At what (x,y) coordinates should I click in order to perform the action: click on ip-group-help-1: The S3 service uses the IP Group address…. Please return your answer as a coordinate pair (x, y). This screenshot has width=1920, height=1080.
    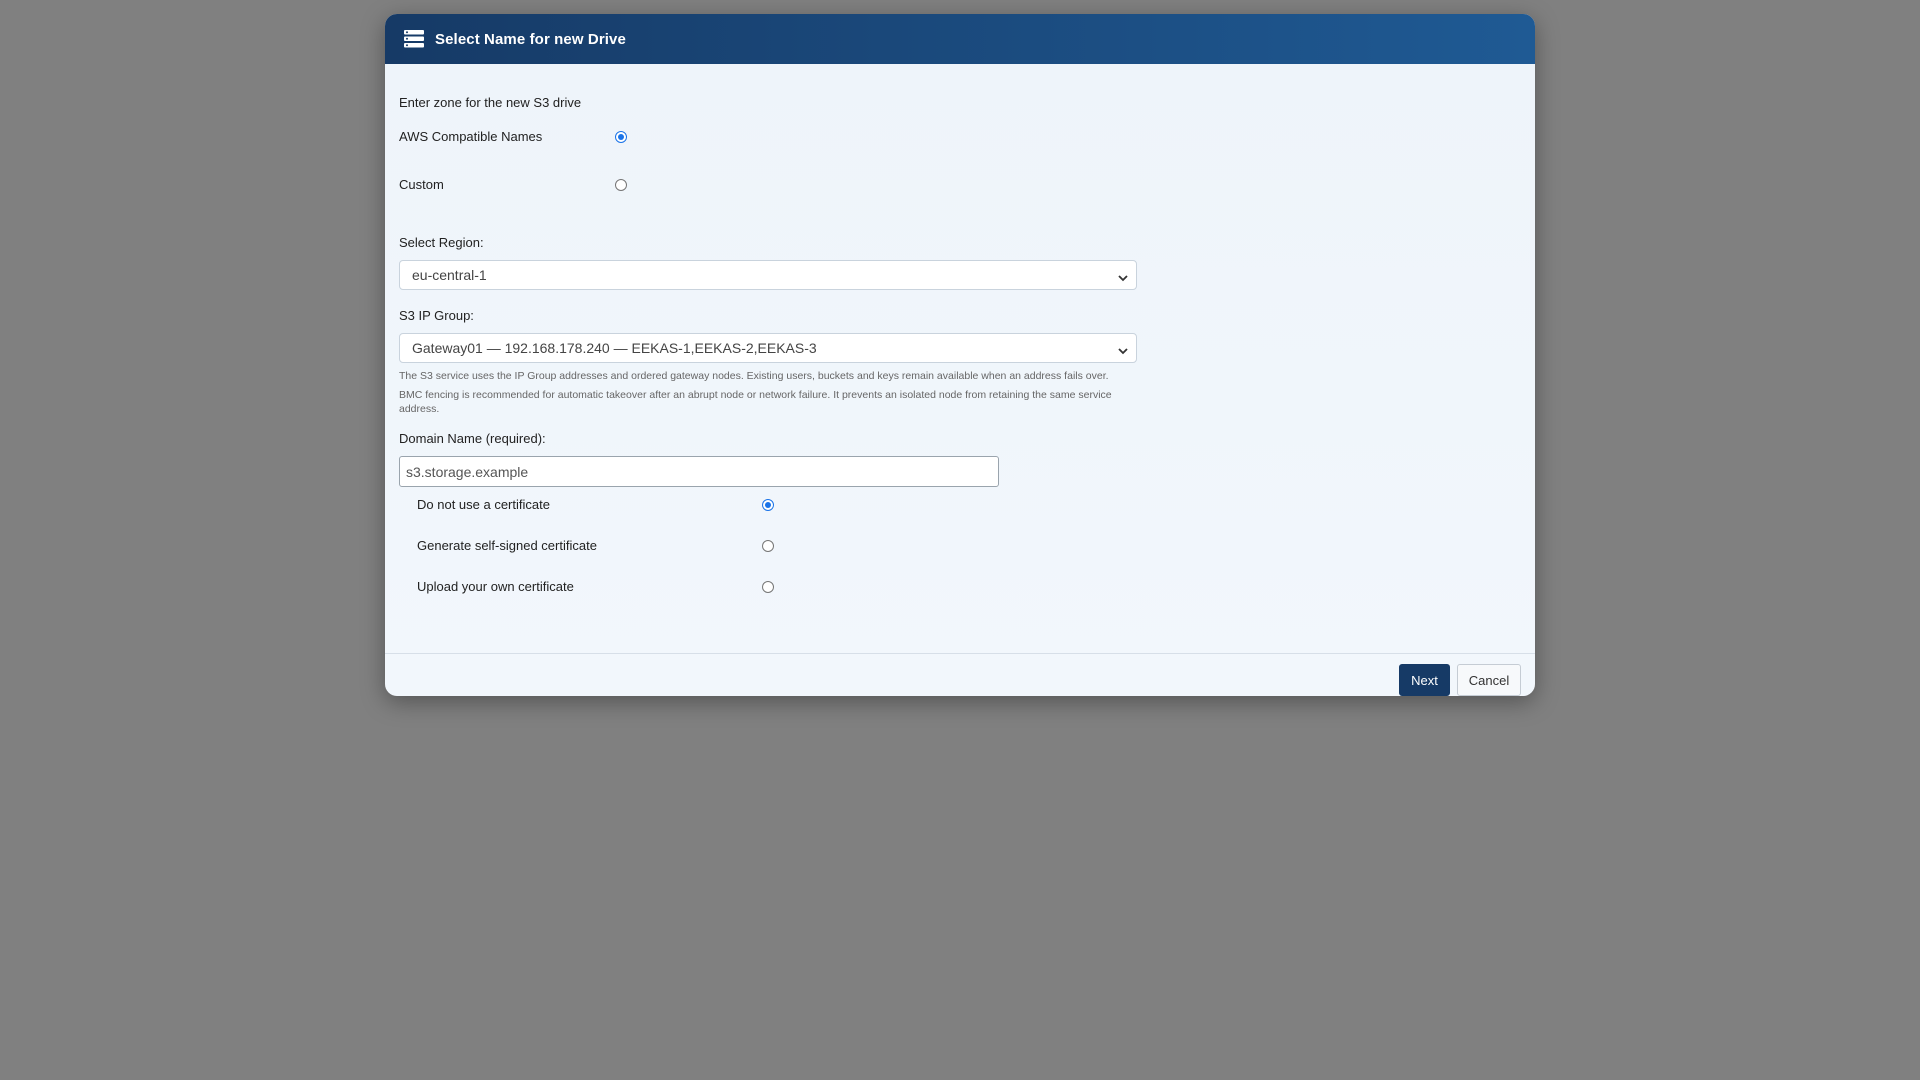
    Looking at the image, I should click on (754, 376).